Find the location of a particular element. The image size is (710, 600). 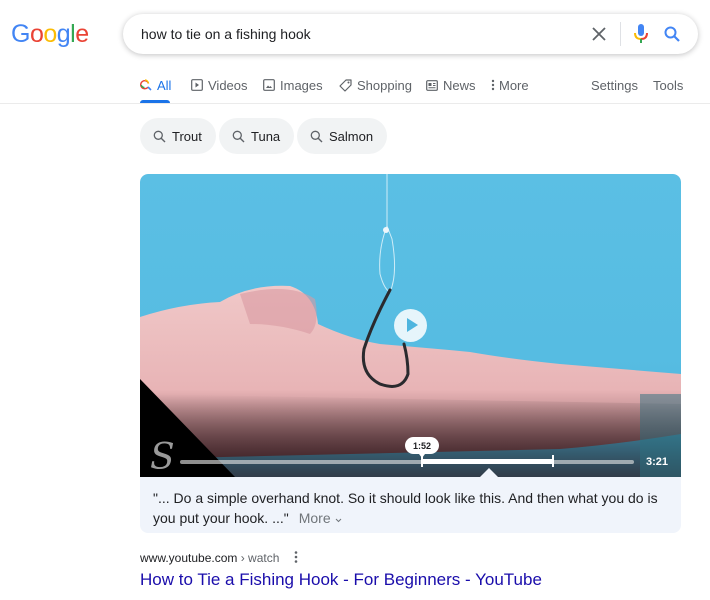

logo-letter: e is located at coordinates (82, 34).